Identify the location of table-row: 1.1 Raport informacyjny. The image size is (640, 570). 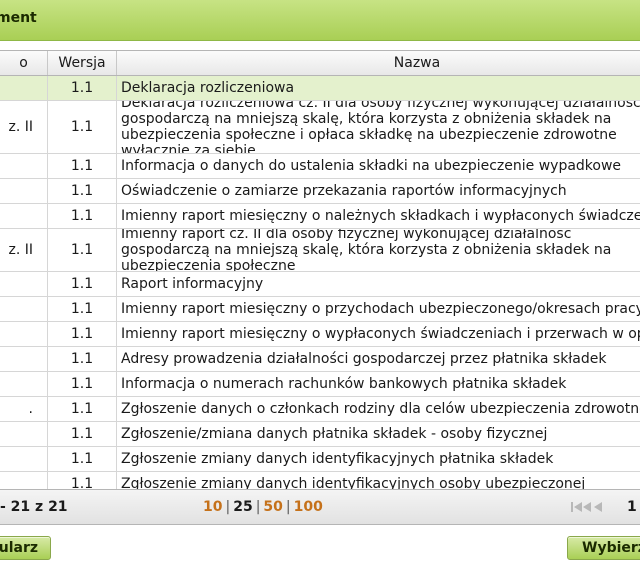
(320, 284).